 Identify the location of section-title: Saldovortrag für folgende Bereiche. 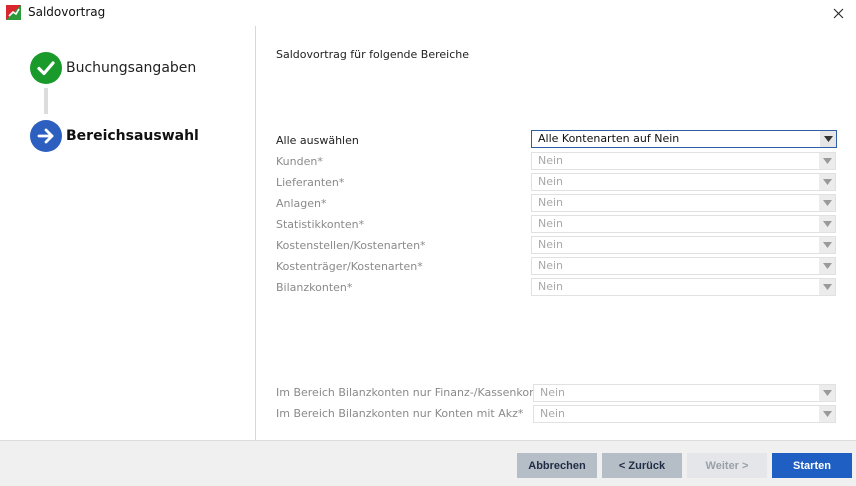
(373, 54).